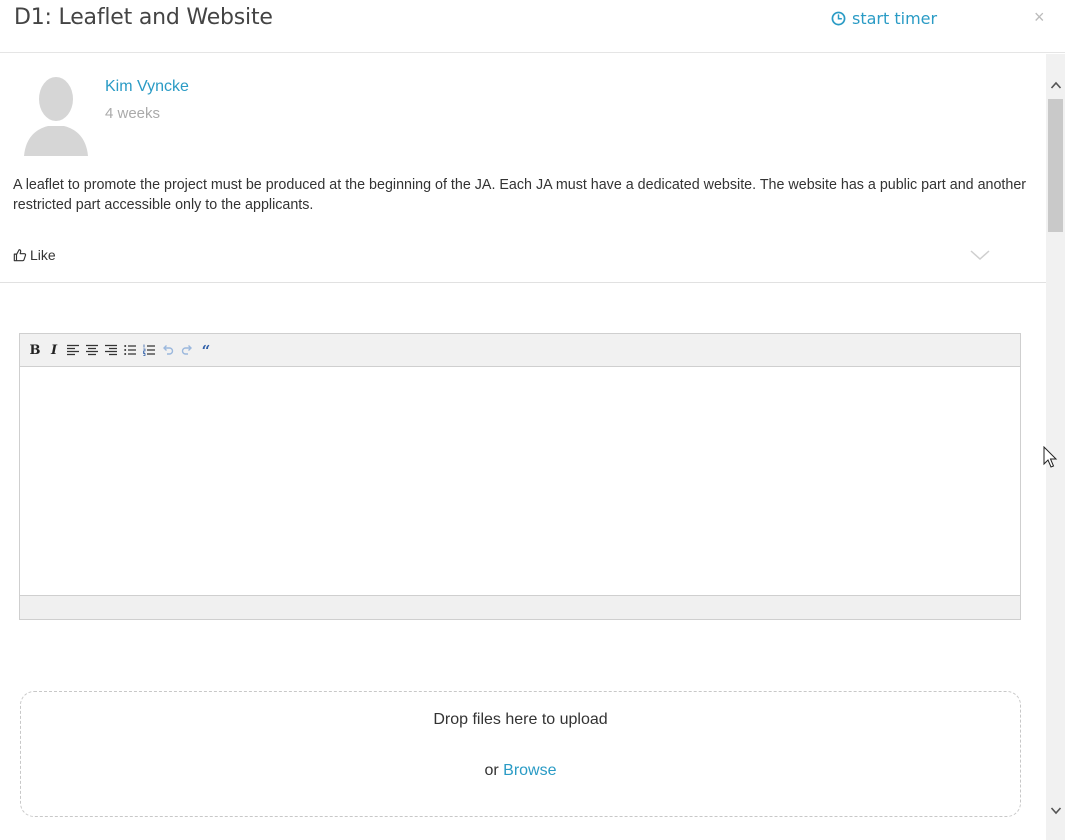 The height and width of the screenshot is (840, 1065). I want to click on numbered-list-icon, so click(149, 350).